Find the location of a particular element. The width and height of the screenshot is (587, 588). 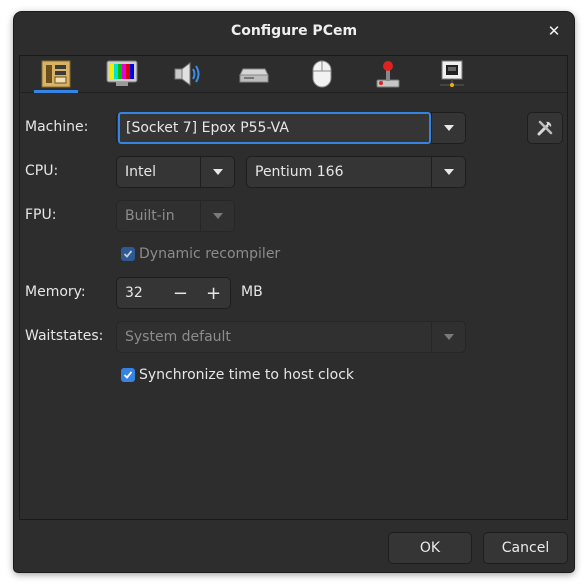

ok-button: OK is located at coordinates (430, 548).